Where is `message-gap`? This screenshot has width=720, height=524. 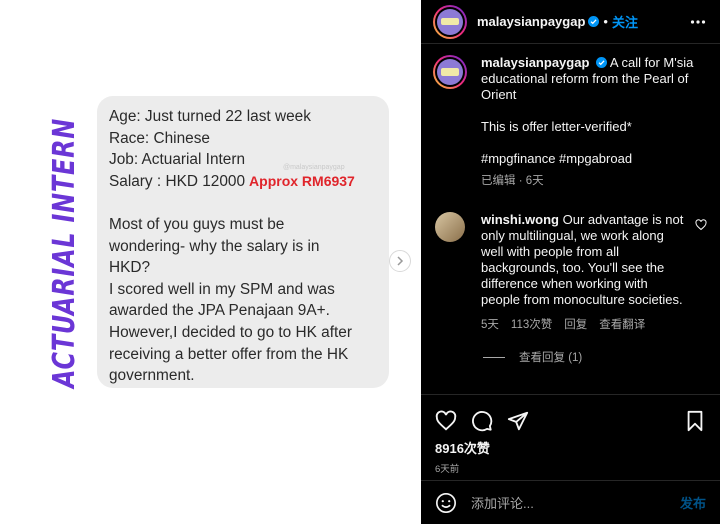
message-gap is located at coordinates (244, 203).